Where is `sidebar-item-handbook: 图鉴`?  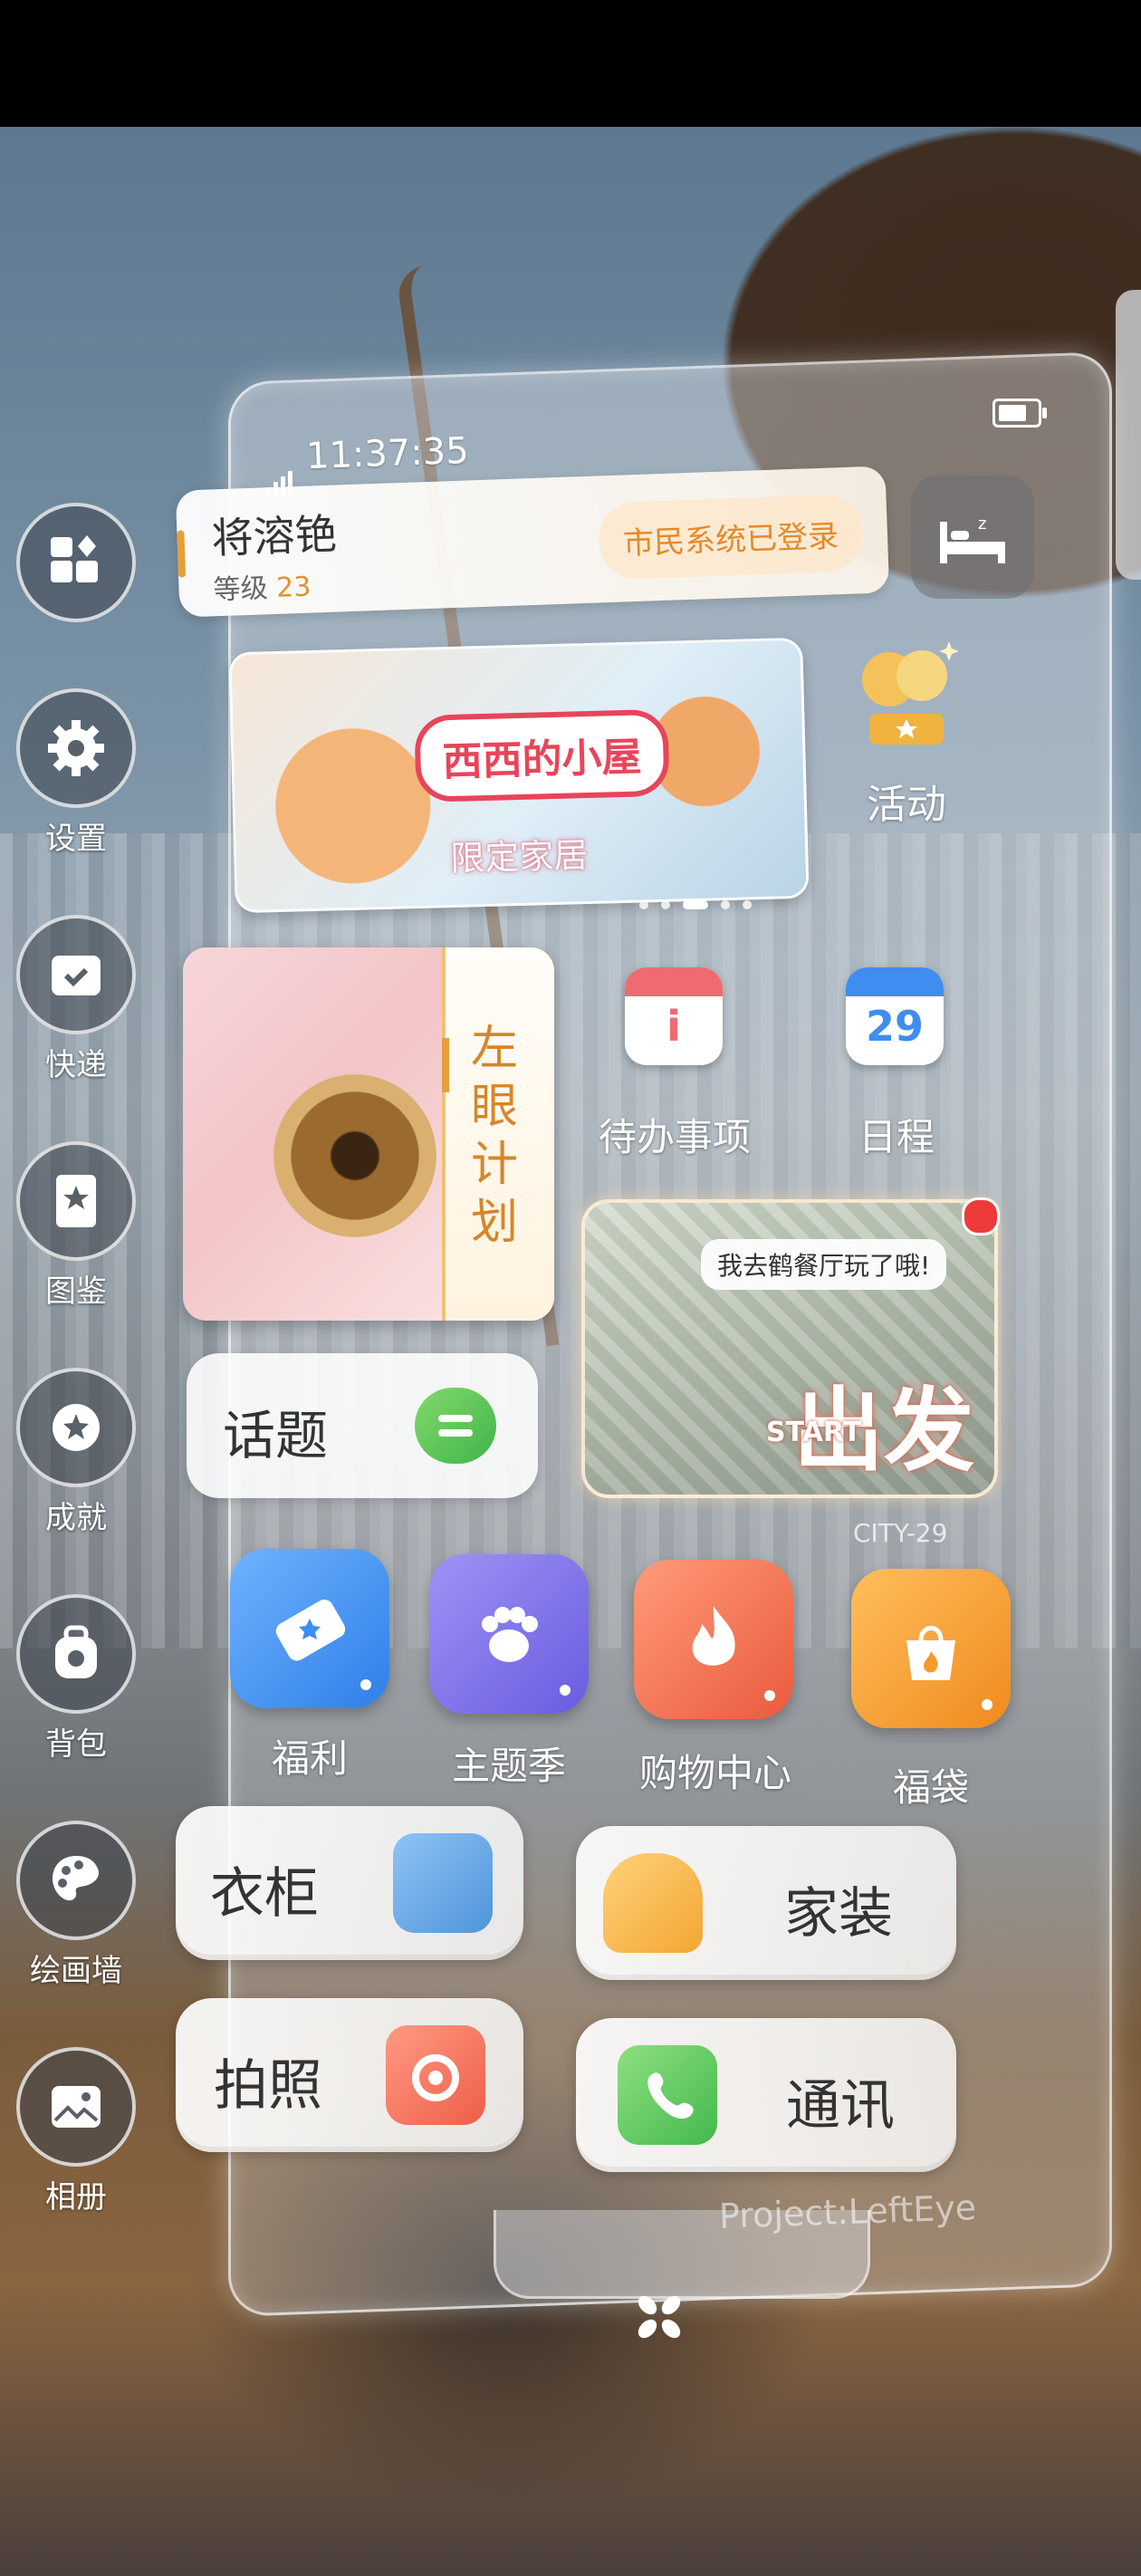 sidebar-item-handbook: 图鉴 is located at coordinates (76, 1226).